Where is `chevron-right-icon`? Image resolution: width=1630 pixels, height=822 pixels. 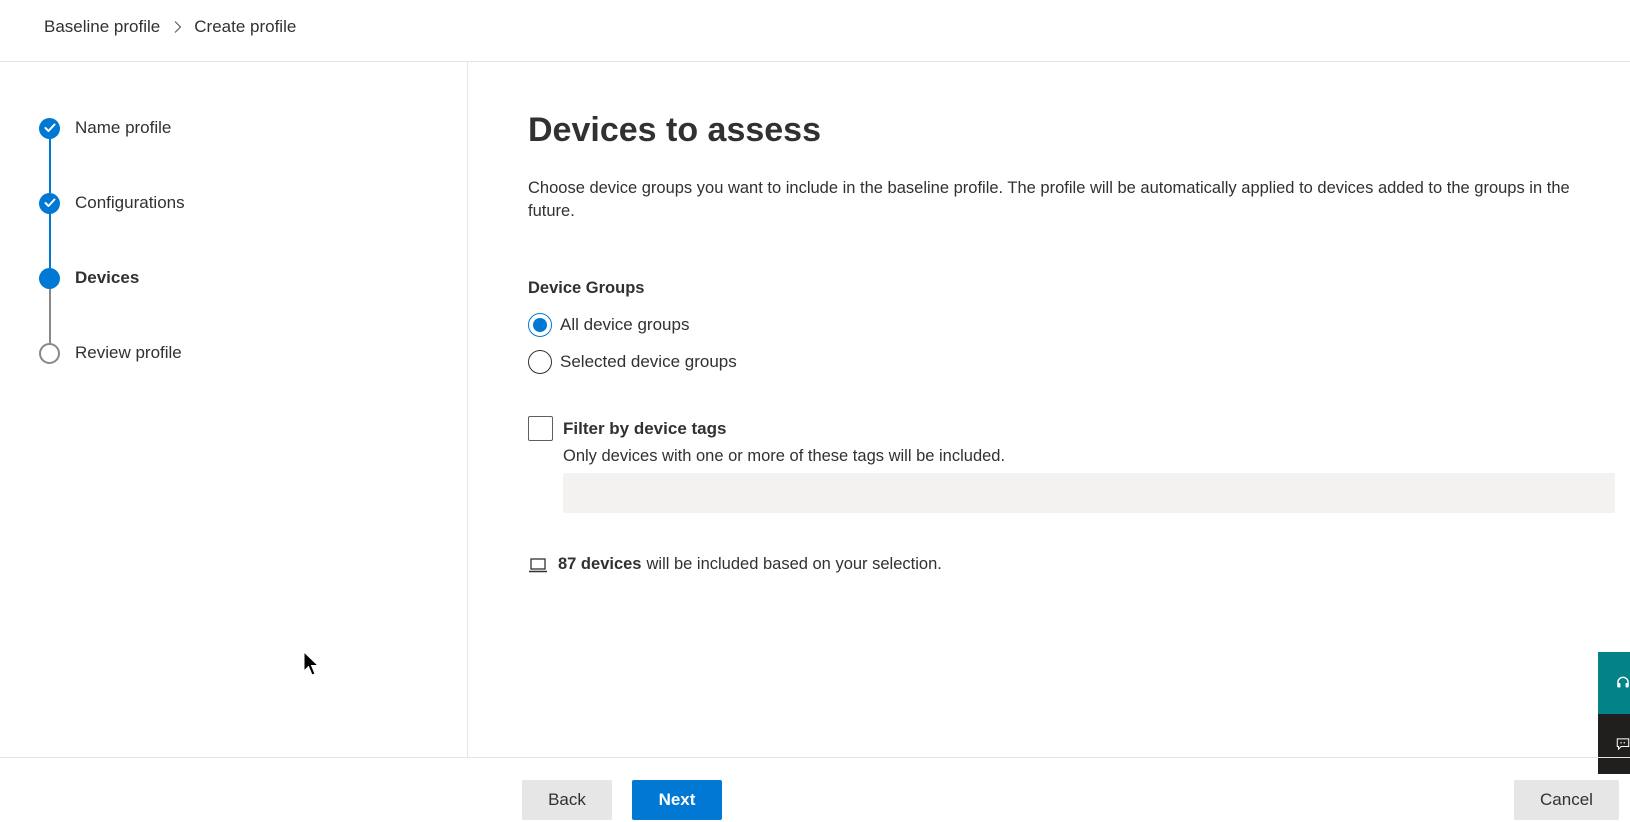 chevron-right-icon is located at coordinates (178, 27).